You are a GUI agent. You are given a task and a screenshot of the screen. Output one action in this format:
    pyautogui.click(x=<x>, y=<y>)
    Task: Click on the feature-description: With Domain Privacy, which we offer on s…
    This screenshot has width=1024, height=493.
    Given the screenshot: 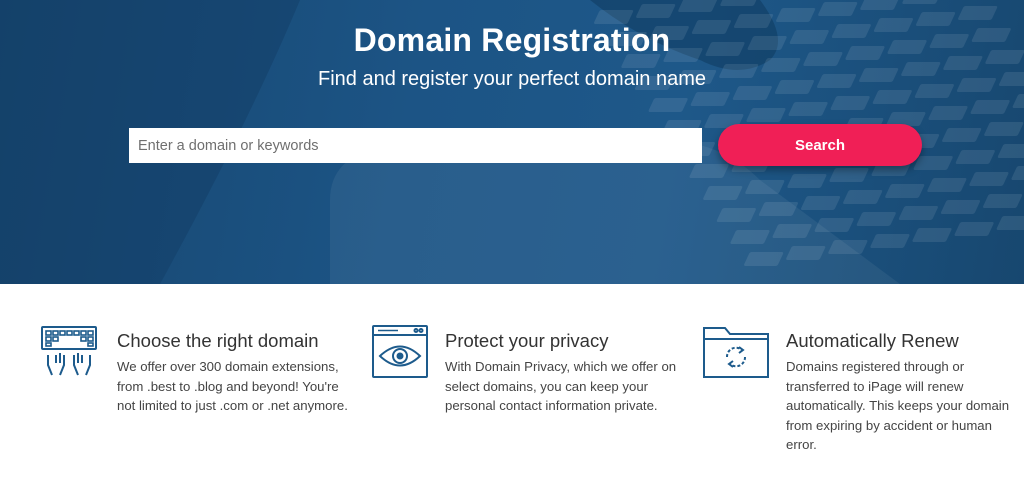 What is the action you would take?
    pyautogui.click(x=561, y=386)
    